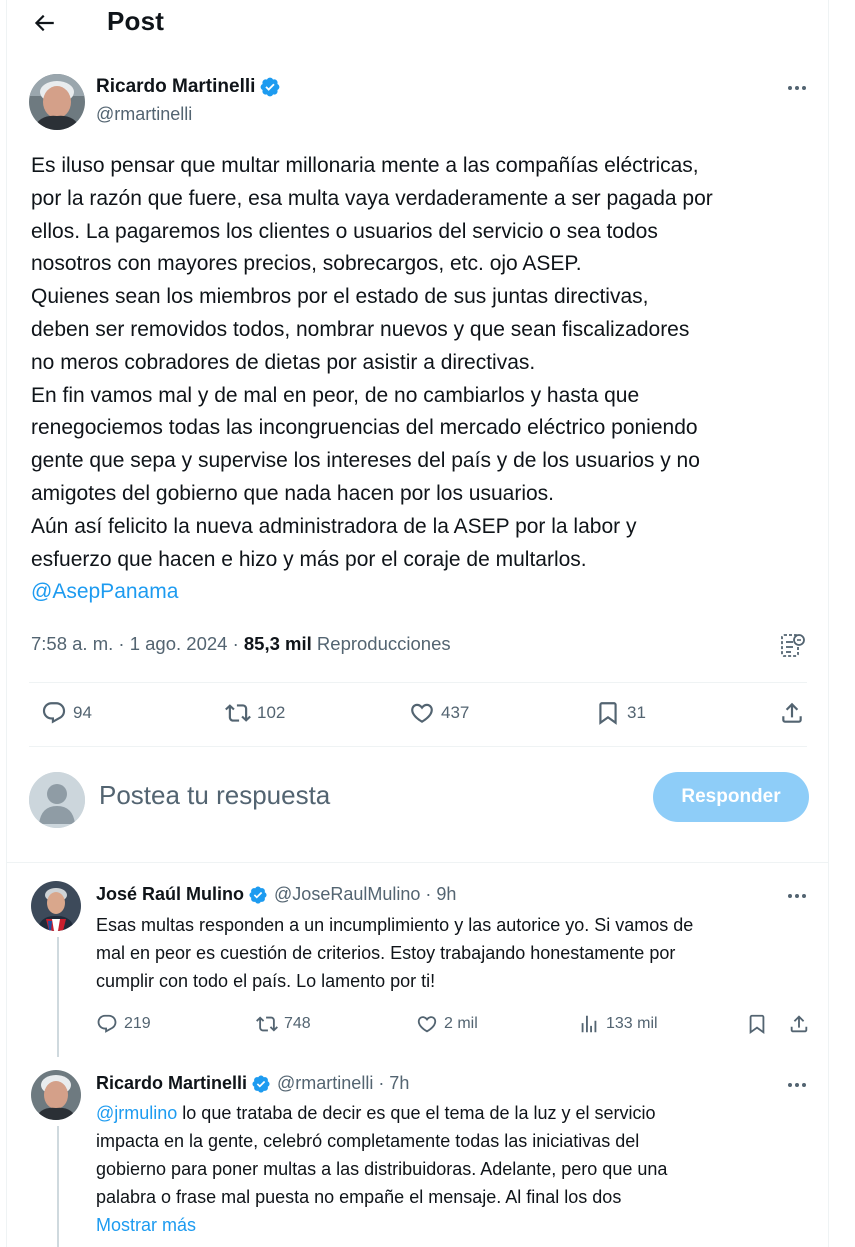 This screenshot has height=1247, width=855. I want to click on current-user-avatar, so click(57, 800).